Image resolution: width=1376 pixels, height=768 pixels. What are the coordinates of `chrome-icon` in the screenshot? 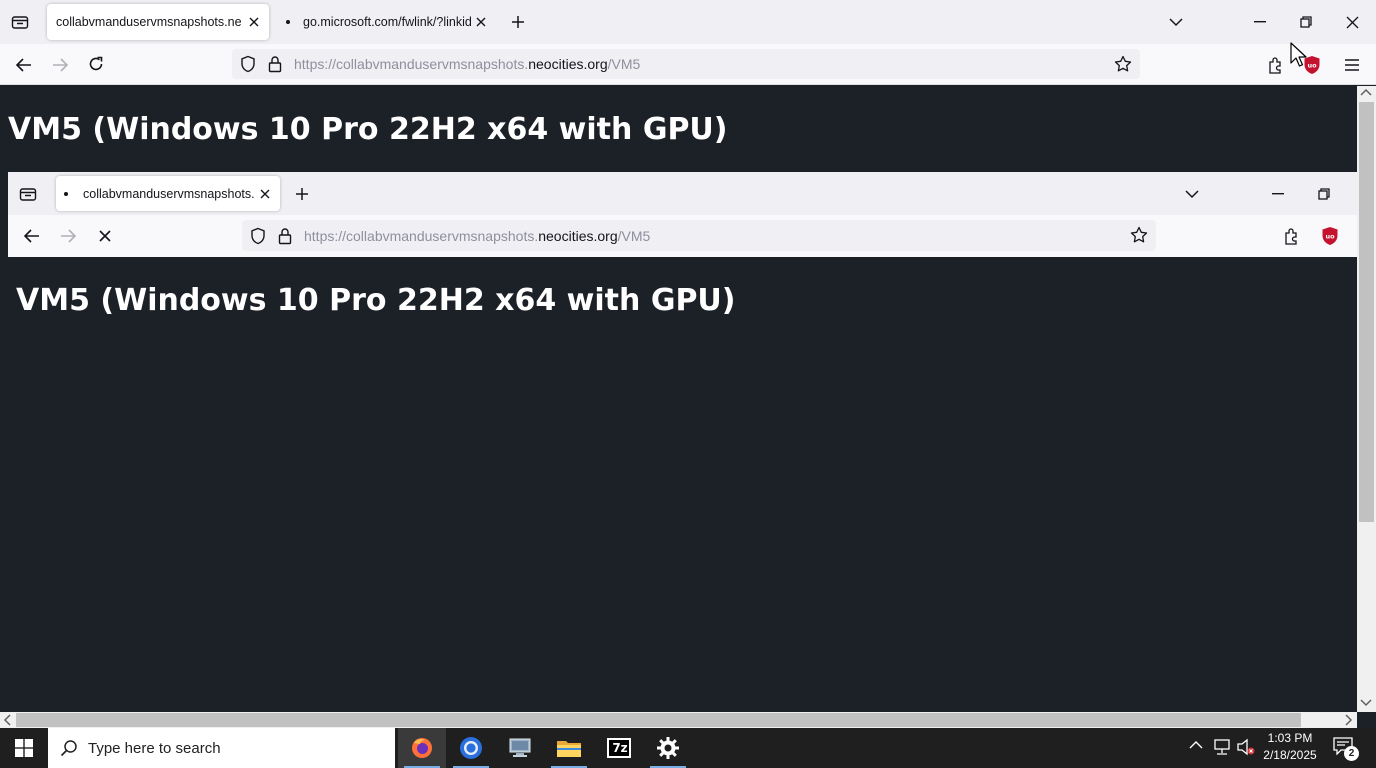 It's located at (471, 748).